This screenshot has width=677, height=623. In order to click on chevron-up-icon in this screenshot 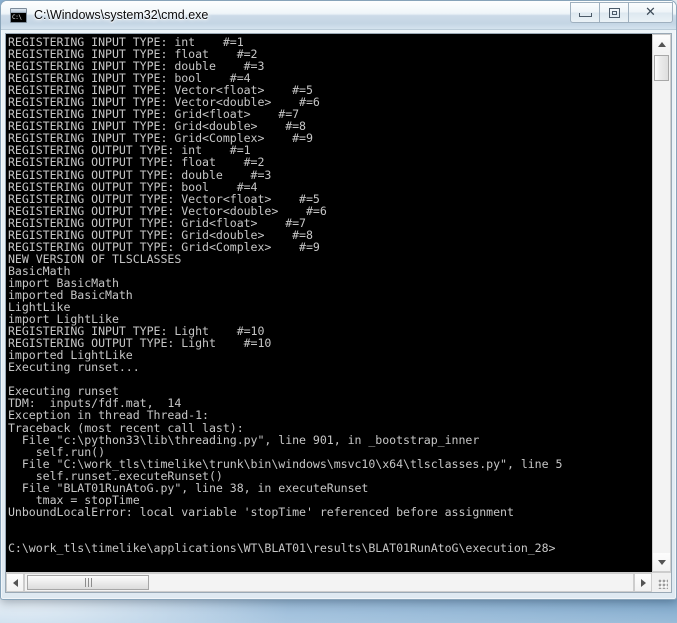, I will do `click(661, 44)`.